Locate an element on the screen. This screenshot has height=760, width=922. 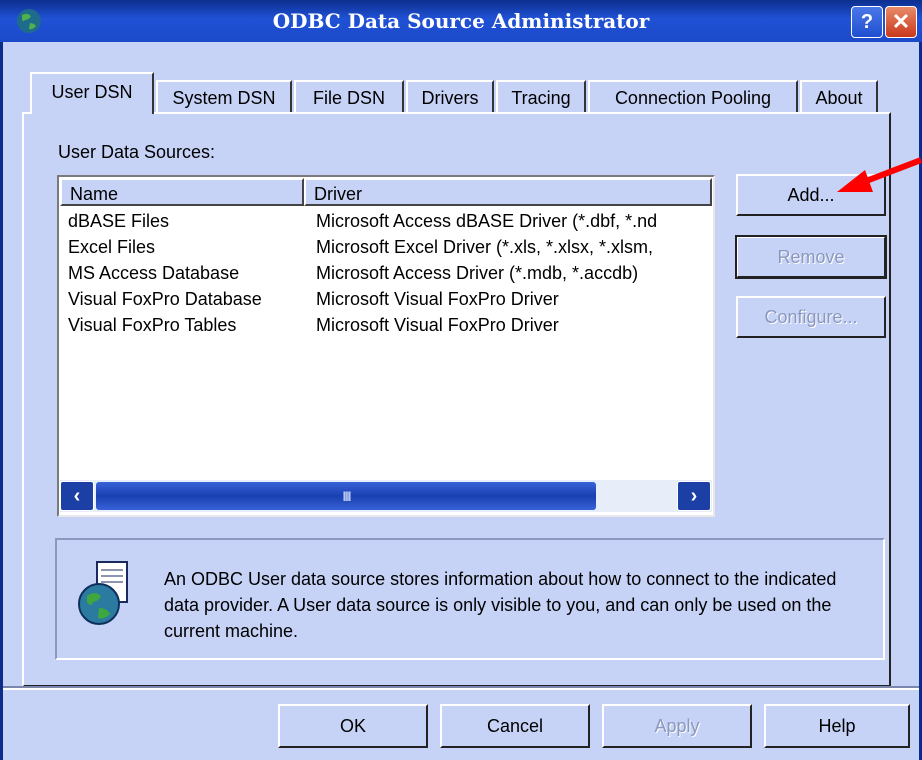
item-name: Excel Files is located at coordinates (112, 247).